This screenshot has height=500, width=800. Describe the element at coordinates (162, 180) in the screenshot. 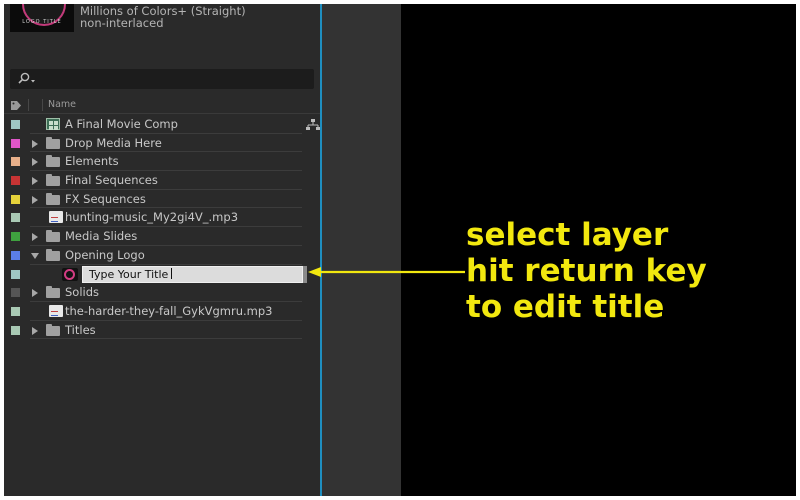

I see `project-item-final-sequences: Final Sequences` at that location.